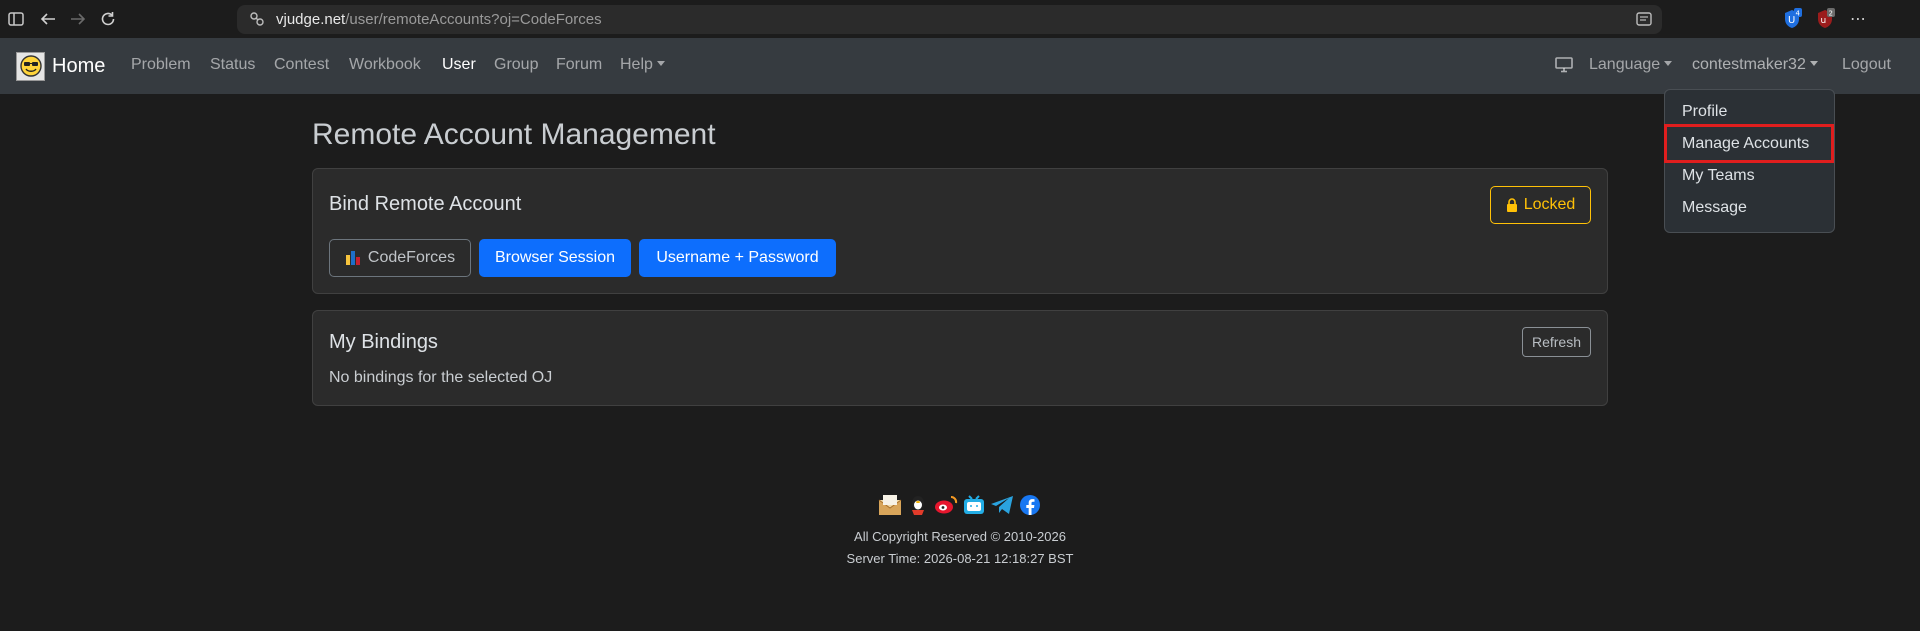 The image size is (1920, 631). Describe the element at coordinates (79, 65) in the screenshot. I see `brand-label: Home` at that location.